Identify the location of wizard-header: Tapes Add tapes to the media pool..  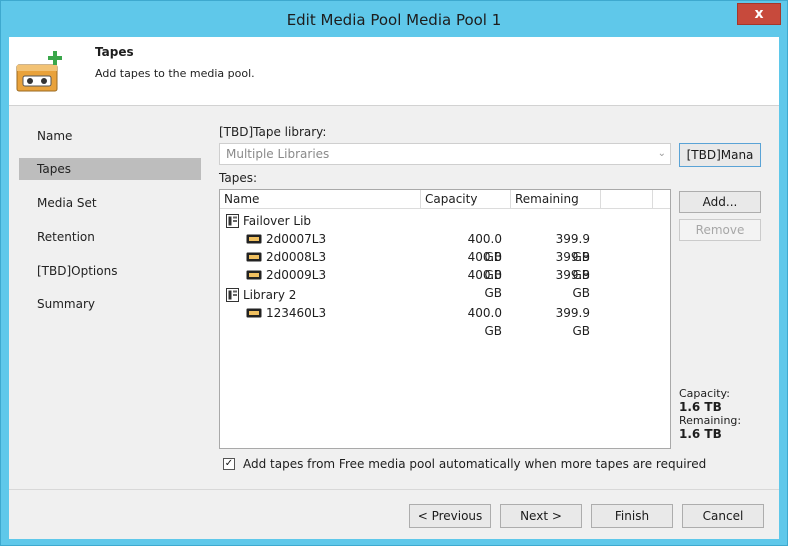
(394, 71).